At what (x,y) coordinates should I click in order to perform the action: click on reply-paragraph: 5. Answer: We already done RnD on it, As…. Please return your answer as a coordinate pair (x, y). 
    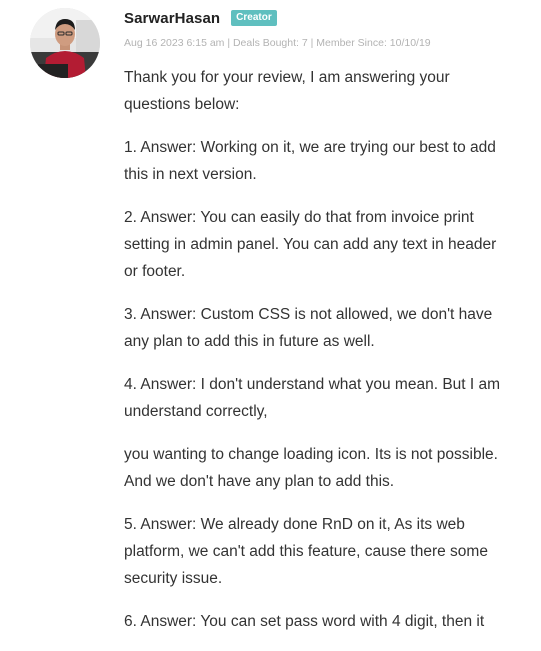
    Looking at the image, I should click on (306, 551).